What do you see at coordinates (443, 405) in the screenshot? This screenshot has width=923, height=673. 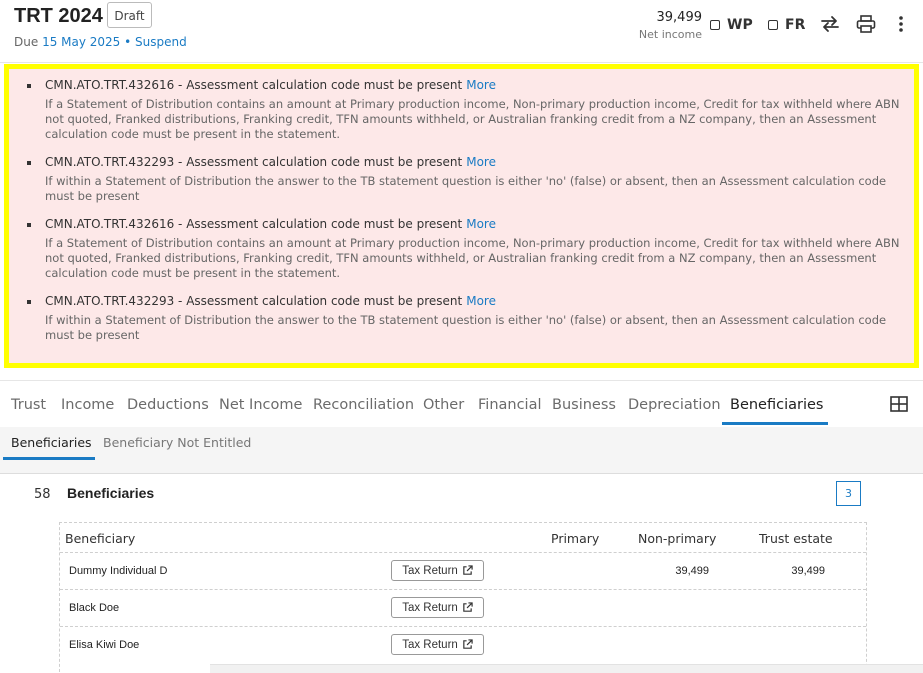 I see `tab-other: Other` at bounding box center [443, 405].